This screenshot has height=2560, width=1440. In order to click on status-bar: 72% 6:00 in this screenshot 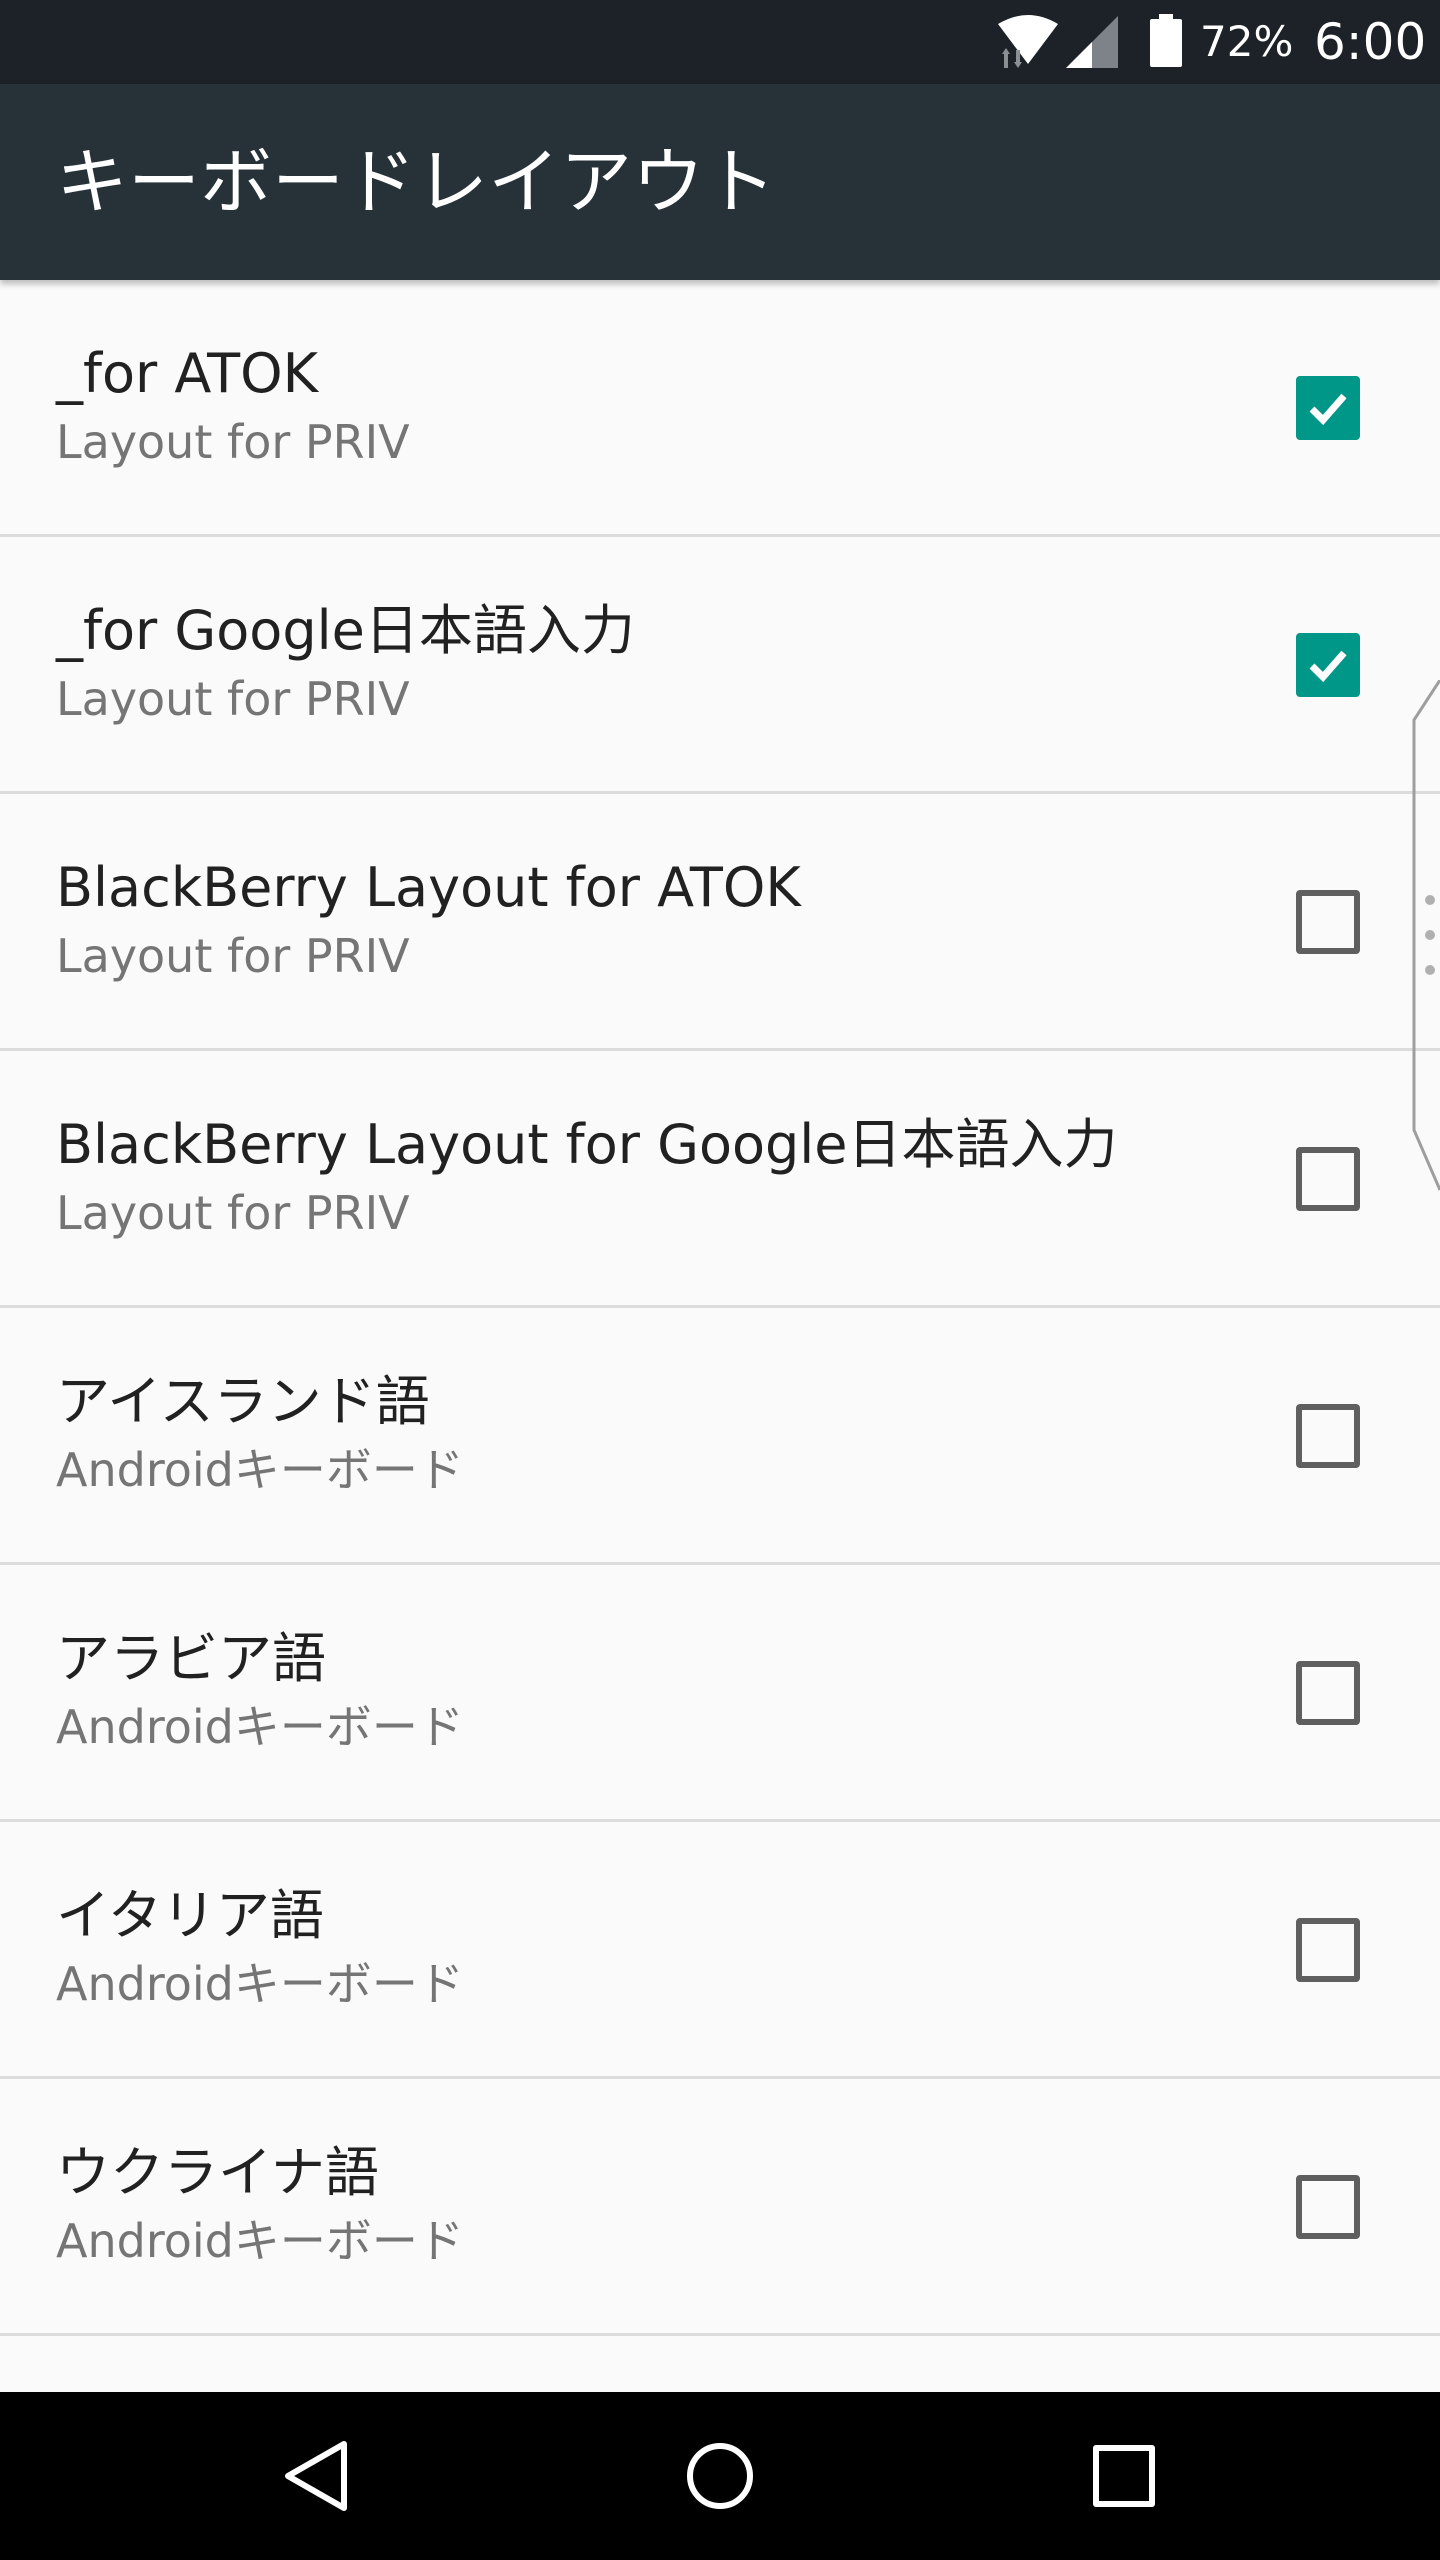, I will do `click(720, 42)`.